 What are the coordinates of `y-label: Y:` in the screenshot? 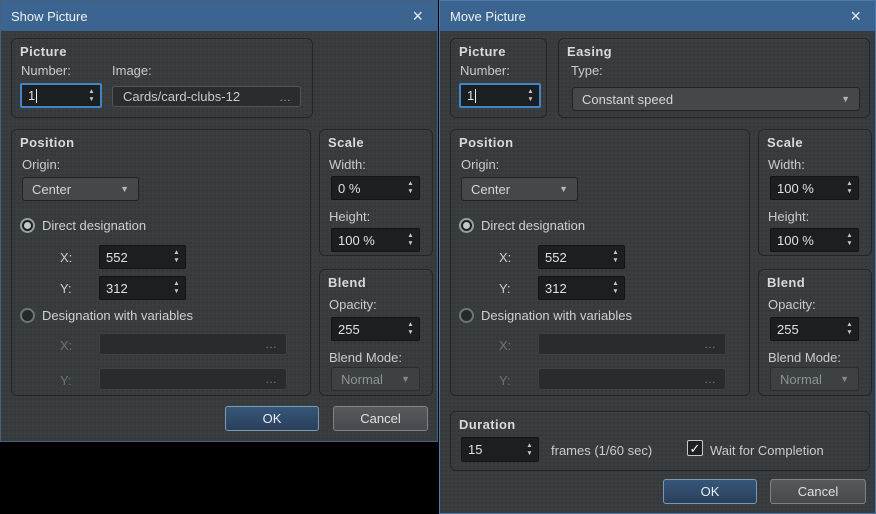 It's located at (66, 288).